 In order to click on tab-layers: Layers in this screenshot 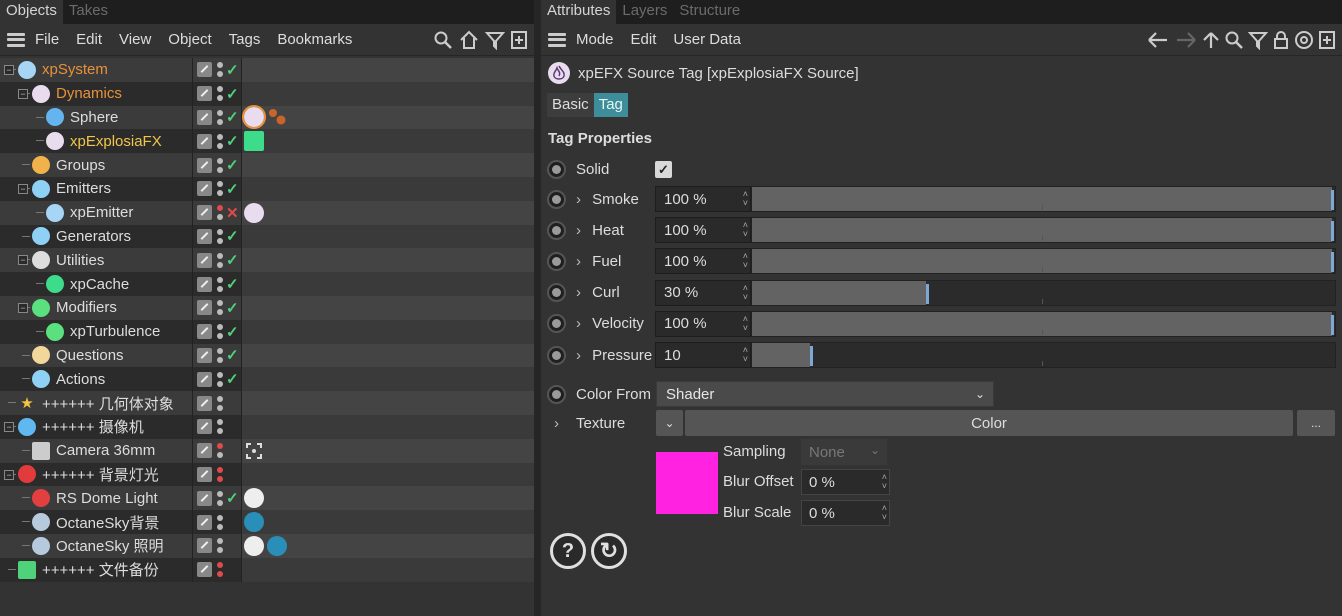, I will do `click(644, 12)`.